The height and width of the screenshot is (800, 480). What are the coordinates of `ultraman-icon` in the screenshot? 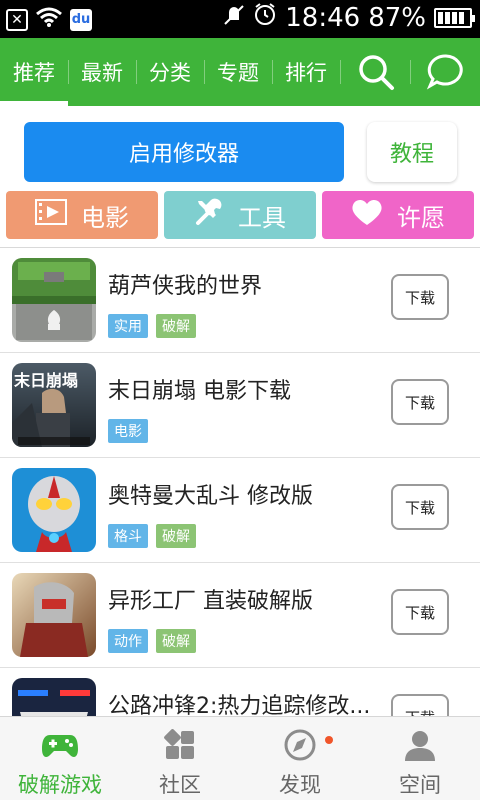 It's located at (54, 510).